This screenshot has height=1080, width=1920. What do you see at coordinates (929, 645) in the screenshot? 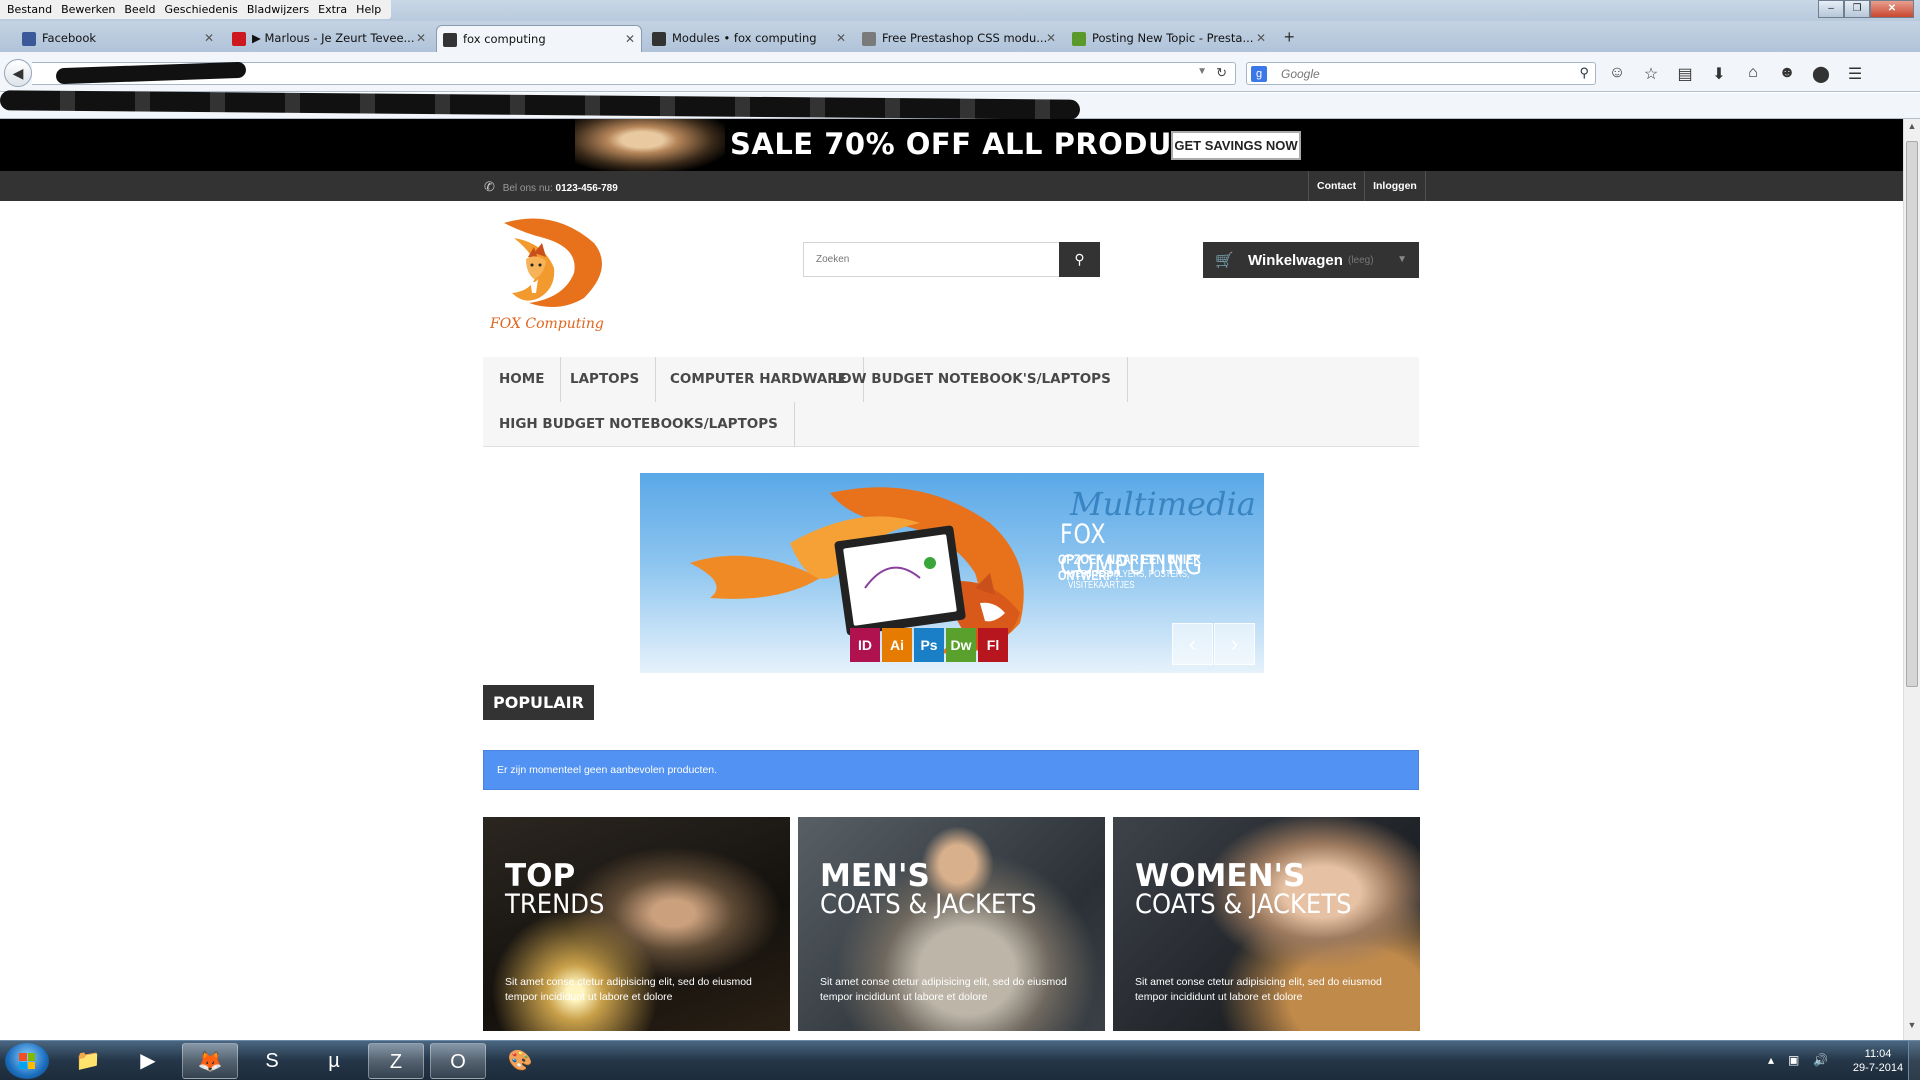
I see `photoshop-icon: Ps` at bounding box center [929, 645].